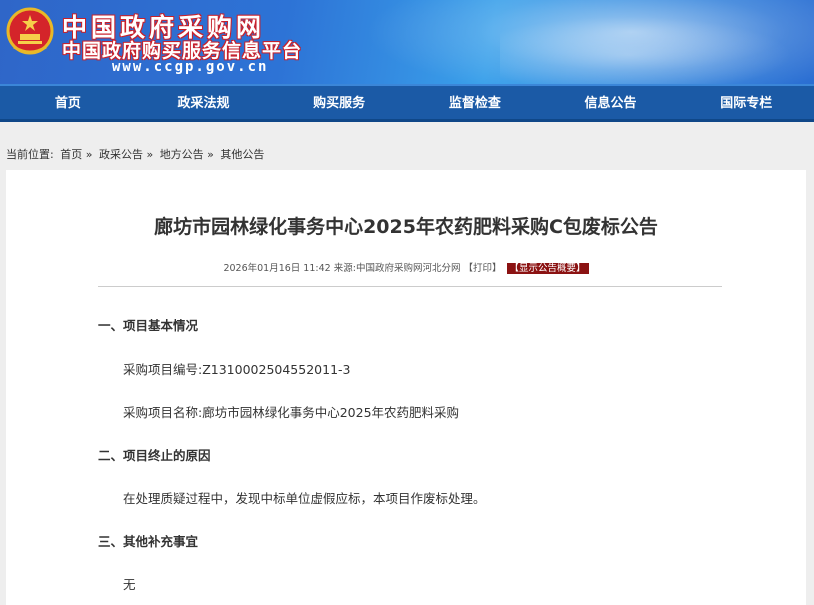 The height and width of the screenshot is (605, 814). What do you see at coordinates (187, 154) in the screenshot?
I see `breadcrumb-local-link: 地方公告 »` at bounding box center [187, 154].